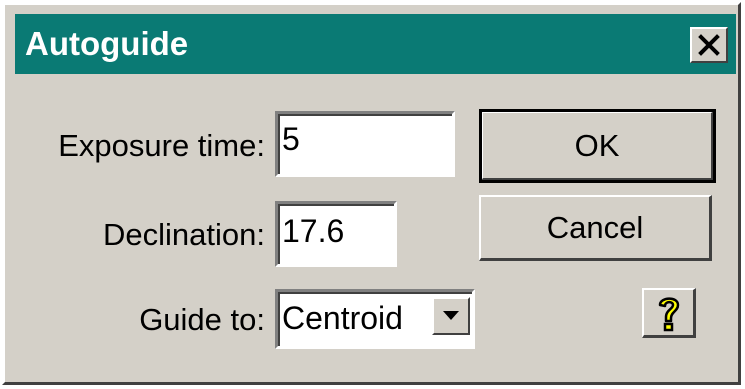  Describe the element at coordinates (184, 234) in the screenshot. I see `declination-label: Declination:` at that location.